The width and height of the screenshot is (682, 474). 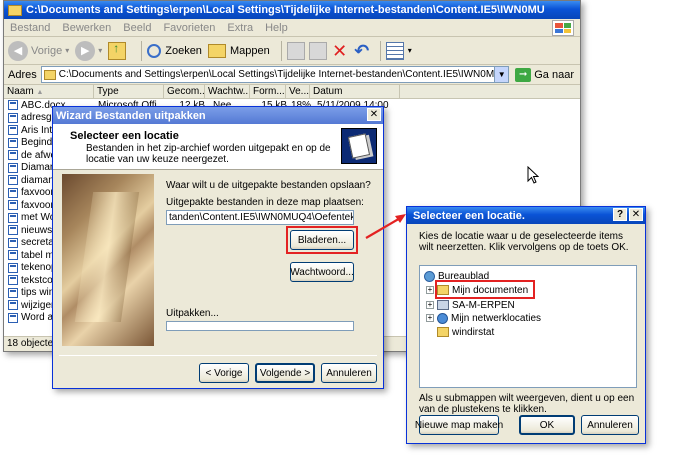 I want to click on forward-button: ▶ ▾, so click(x=89, y=50).